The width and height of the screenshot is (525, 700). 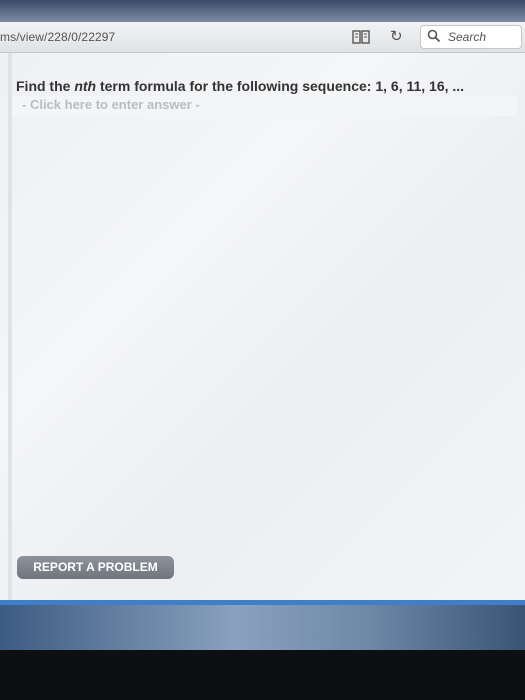 I want to click on monitor-bezel, so click(x=262, y=675).